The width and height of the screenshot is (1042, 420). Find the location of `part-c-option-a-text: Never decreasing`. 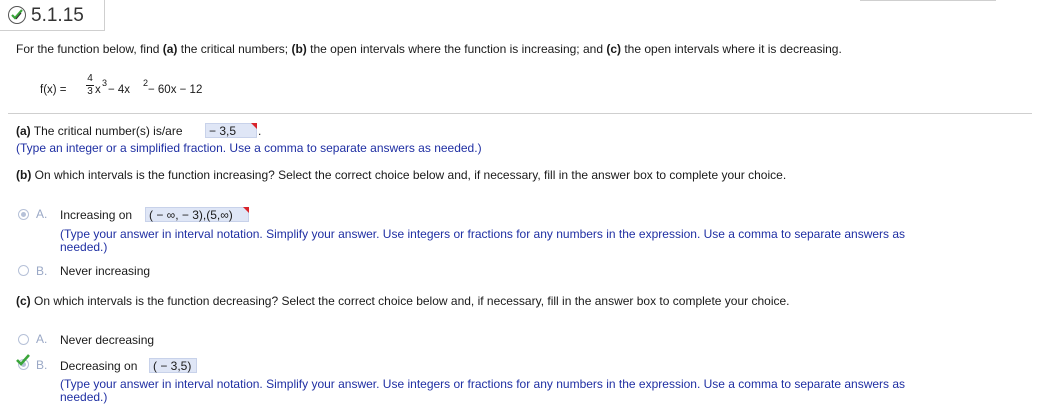

part-c-option-a-text: Never decreasing is located at coordinates (107, 340).